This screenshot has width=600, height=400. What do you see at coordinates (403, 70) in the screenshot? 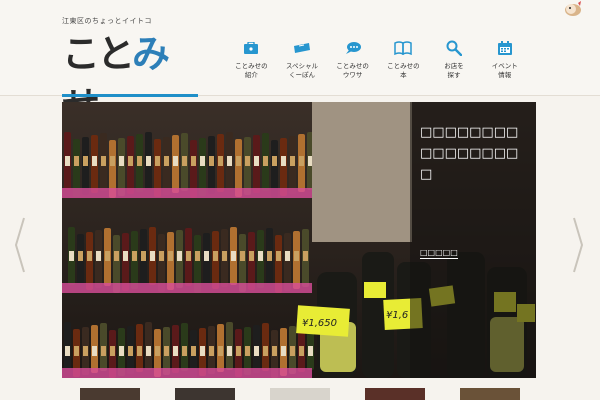
I see `nav-label: ことみせの 本` at bounding box center [403, 70].